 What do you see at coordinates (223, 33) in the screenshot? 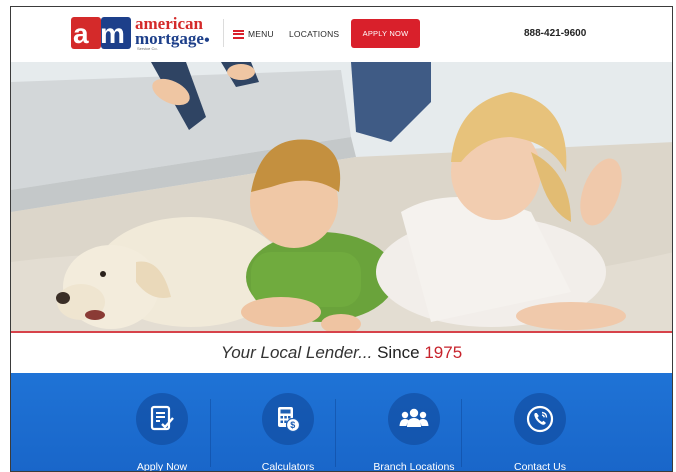
I see `header-divider` at bounding box center [223, 33].